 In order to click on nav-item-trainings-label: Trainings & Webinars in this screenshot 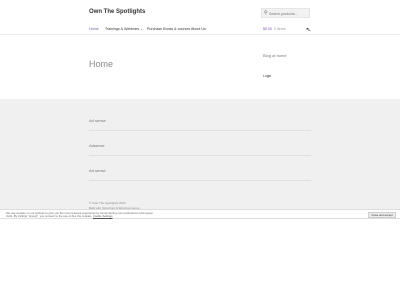, I will do `click(122, 29)`.